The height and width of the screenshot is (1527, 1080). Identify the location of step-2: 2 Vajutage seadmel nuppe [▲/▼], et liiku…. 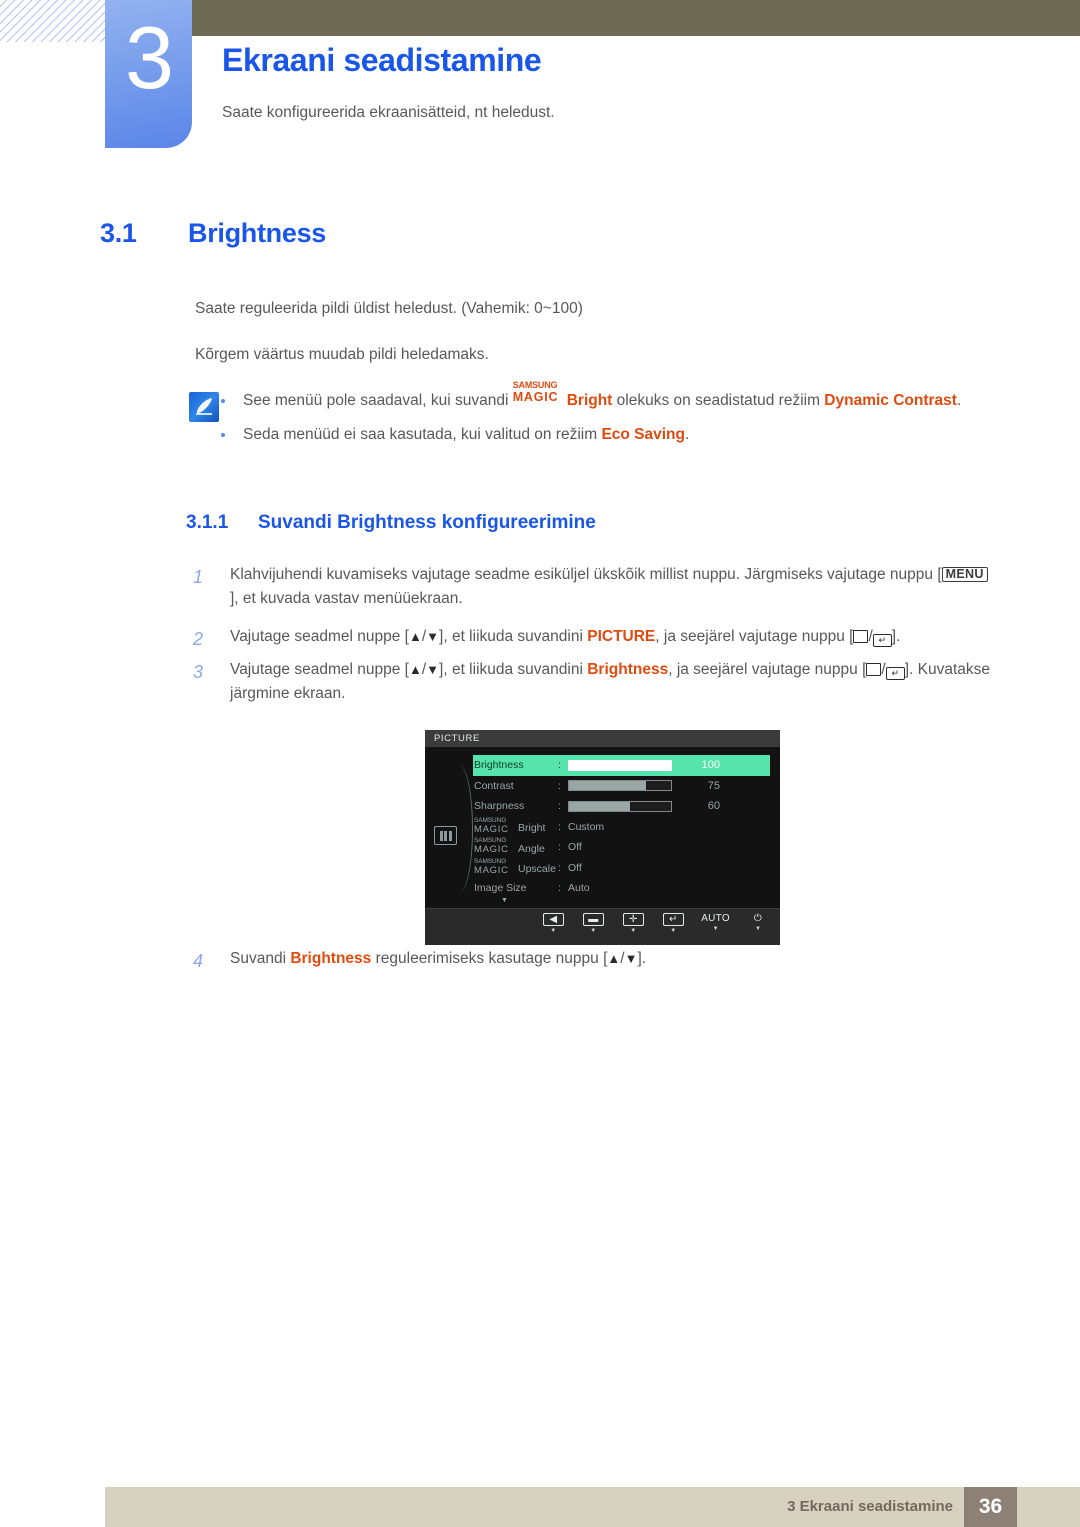
(593, 637).